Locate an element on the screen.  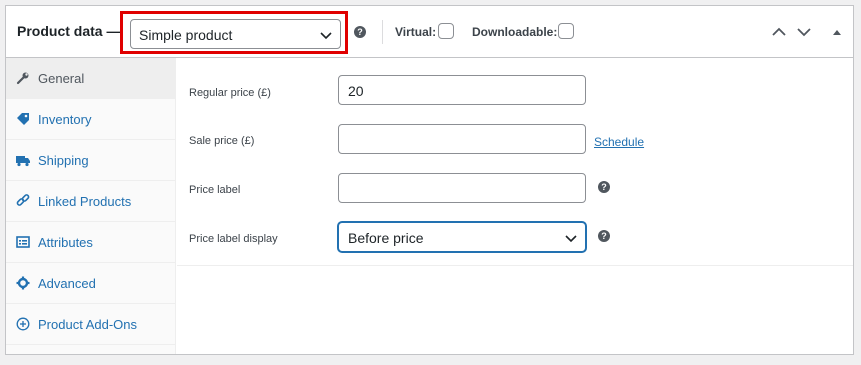
tab-label: Product Add-Ons is located at coordinates (87, 324).